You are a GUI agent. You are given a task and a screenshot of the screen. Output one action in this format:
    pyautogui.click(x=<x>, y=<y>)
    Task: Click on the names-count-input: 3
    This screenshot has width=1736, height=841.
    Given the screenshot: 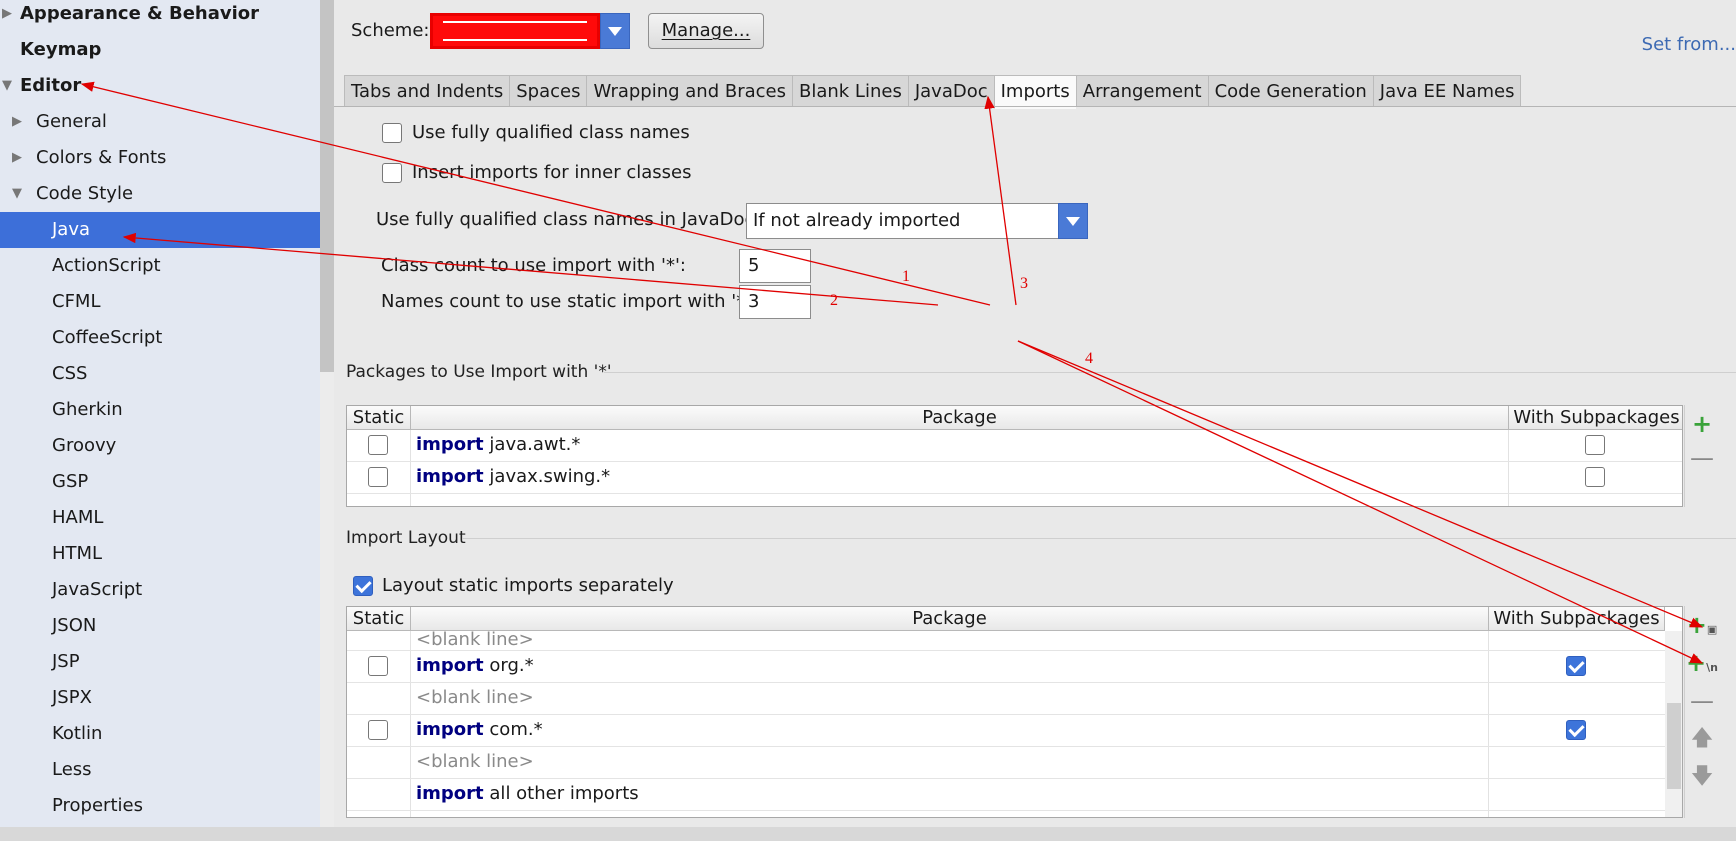 What is the action you would take?
    pyautogui.click(x=775, y=302)
    